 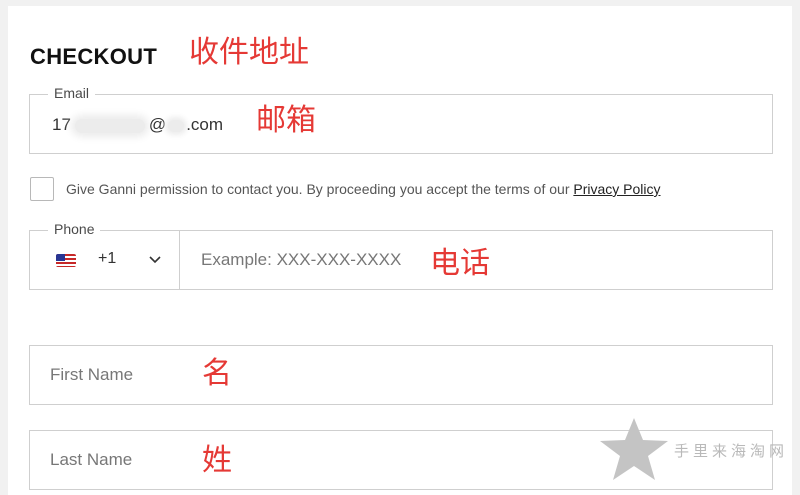 What do you see at coordinates (401, 119) in the screenshot?
I see `email-field: Email 17 @ .com` at bounding box center [401, 119].